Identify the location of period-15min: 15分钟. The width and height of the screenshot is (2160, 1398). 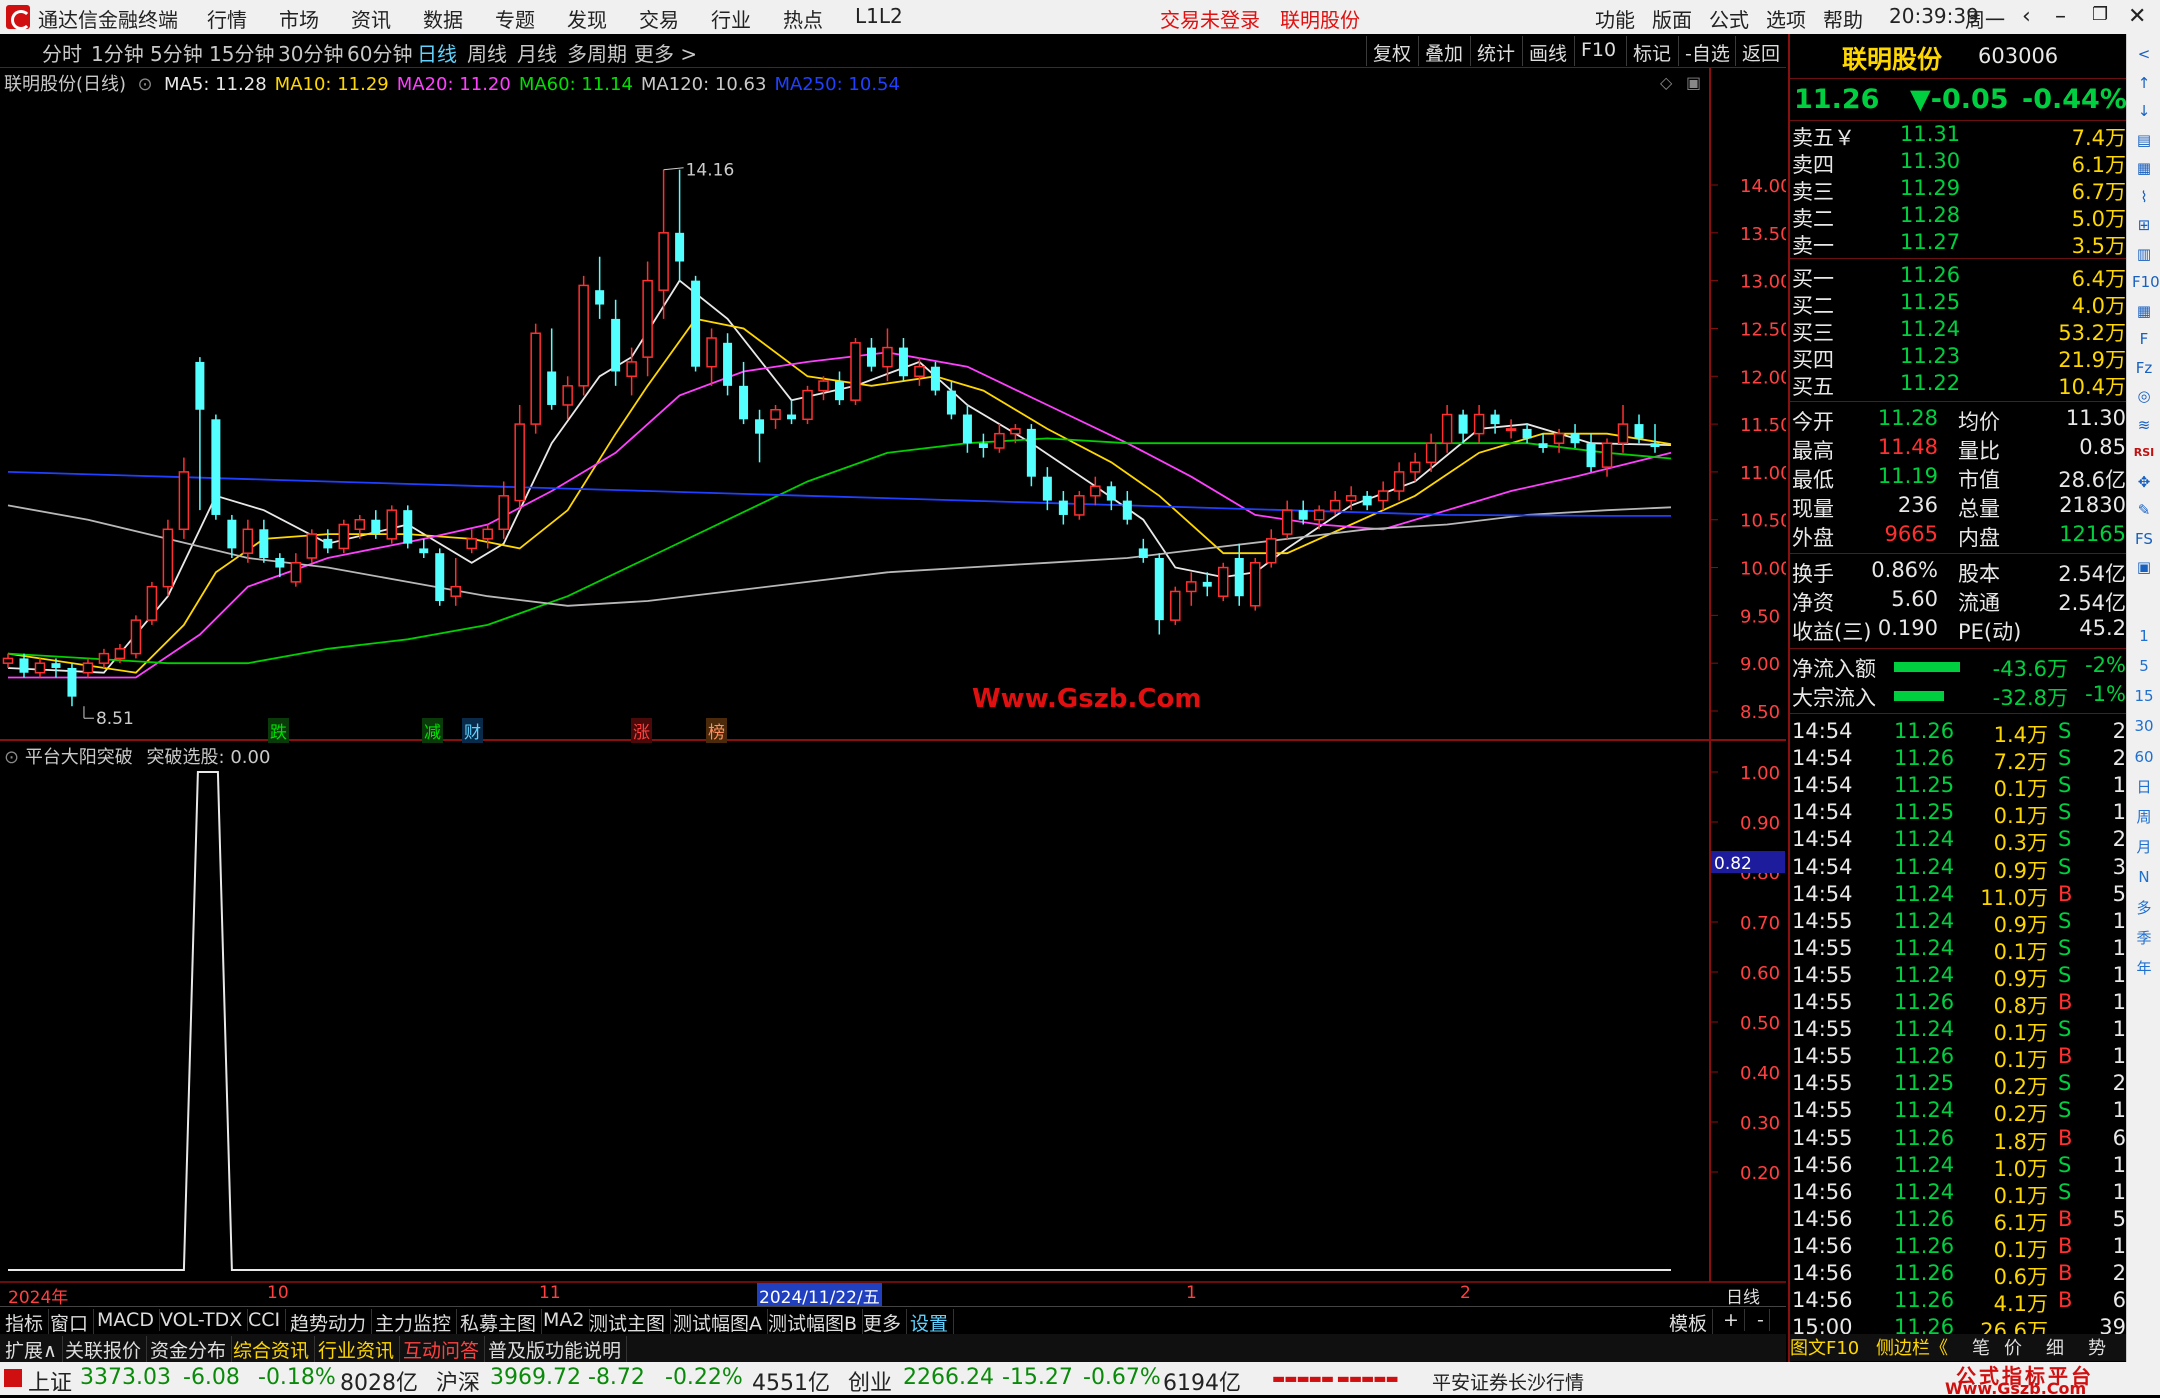
(241, 52).